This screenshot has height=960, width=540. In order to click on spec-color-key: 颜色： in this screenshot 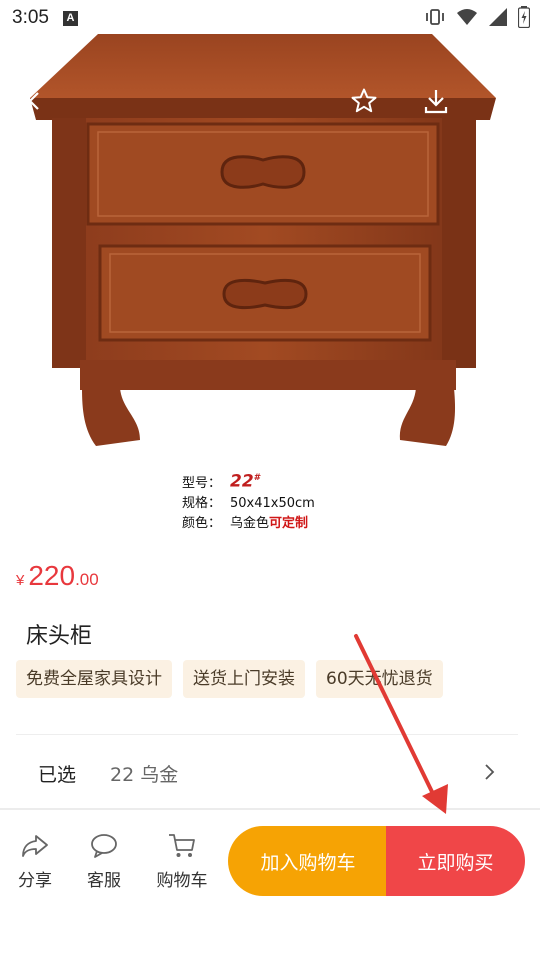, I will do `click(202, 523)`.